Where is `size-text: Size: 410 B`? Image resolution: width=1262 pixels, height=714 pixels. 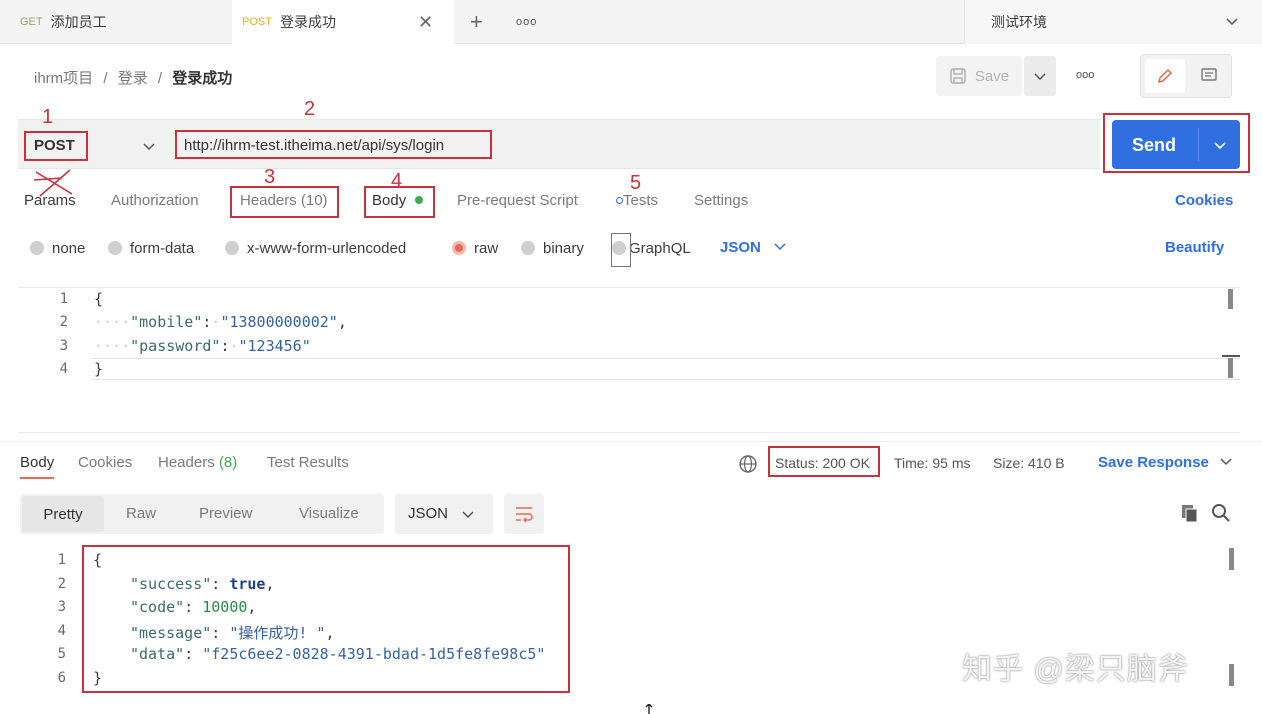
size-text: Size: 410 B is located at coordinates (1029, 463).